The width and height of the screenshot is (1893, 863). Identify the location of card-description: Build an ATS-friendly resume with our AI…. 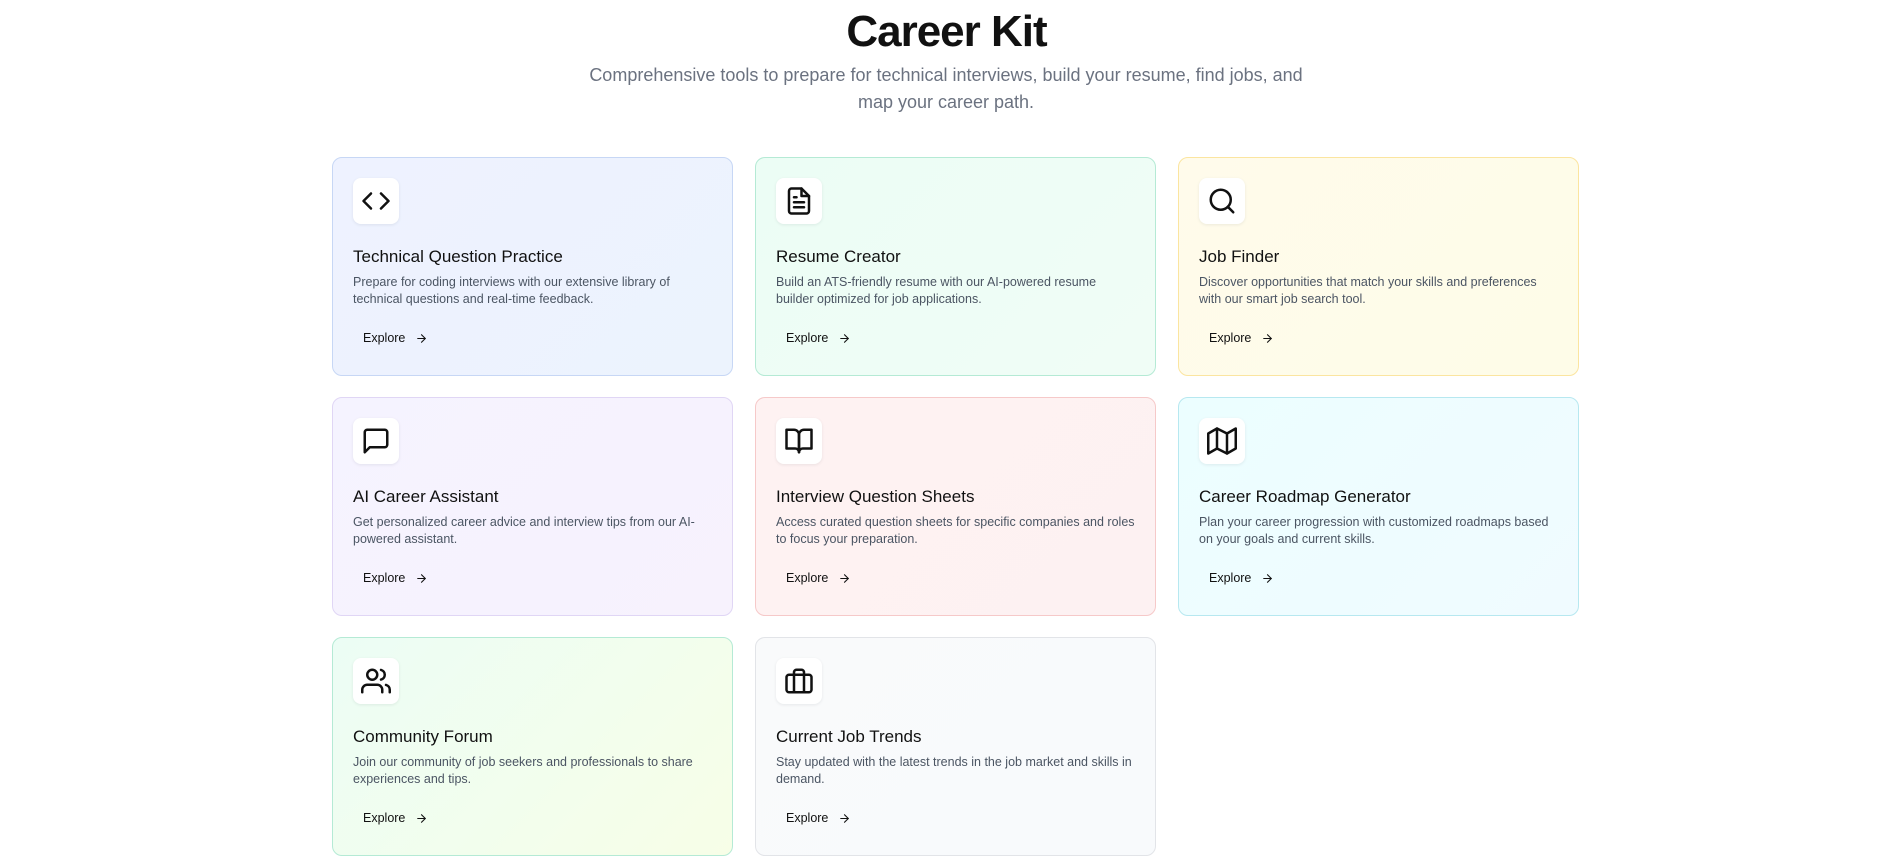
(936, 290).